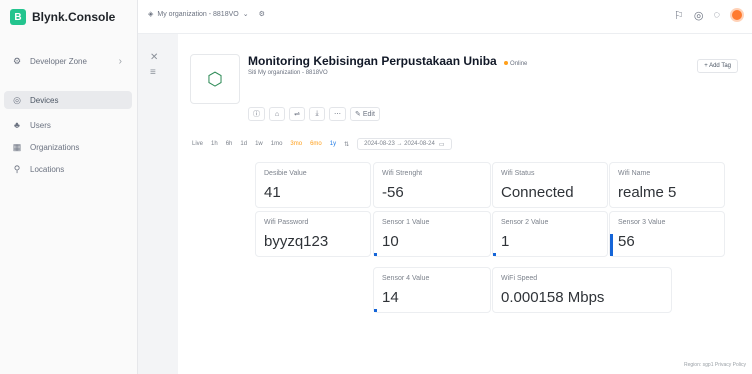 The image size is (752, 374). Describe the element at coordinates (214, 144) in the screenshot. I see `range-1h: 1h` at that location.